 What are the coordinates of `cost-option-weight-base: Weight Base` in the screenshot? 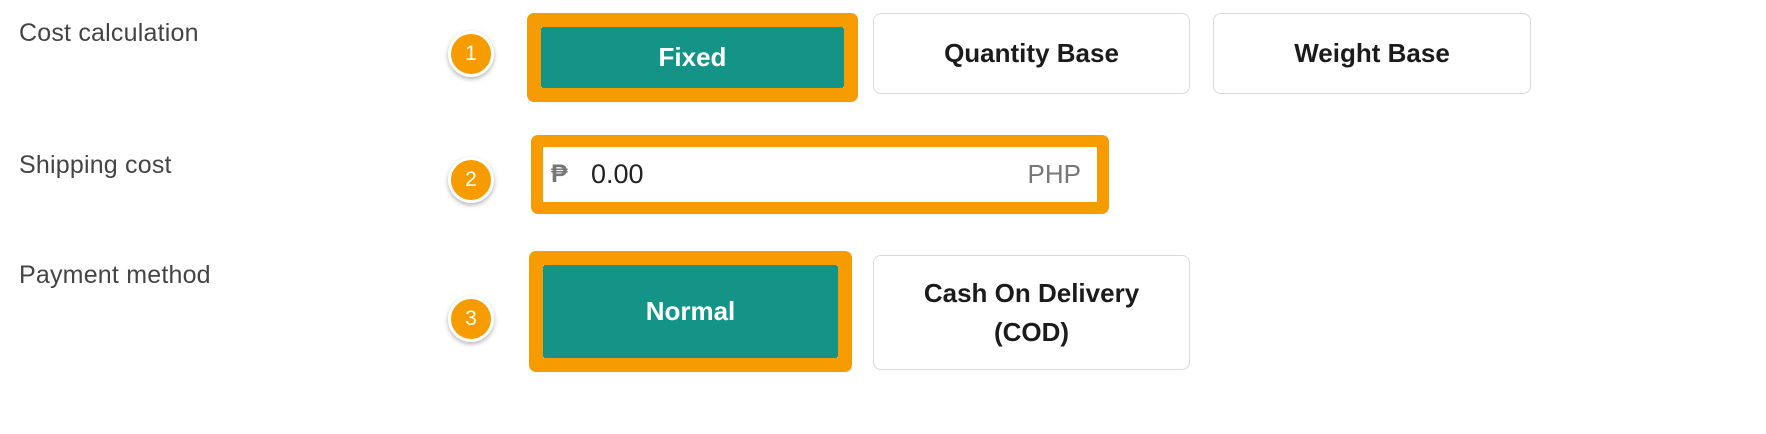 It's located at (1372, 53).